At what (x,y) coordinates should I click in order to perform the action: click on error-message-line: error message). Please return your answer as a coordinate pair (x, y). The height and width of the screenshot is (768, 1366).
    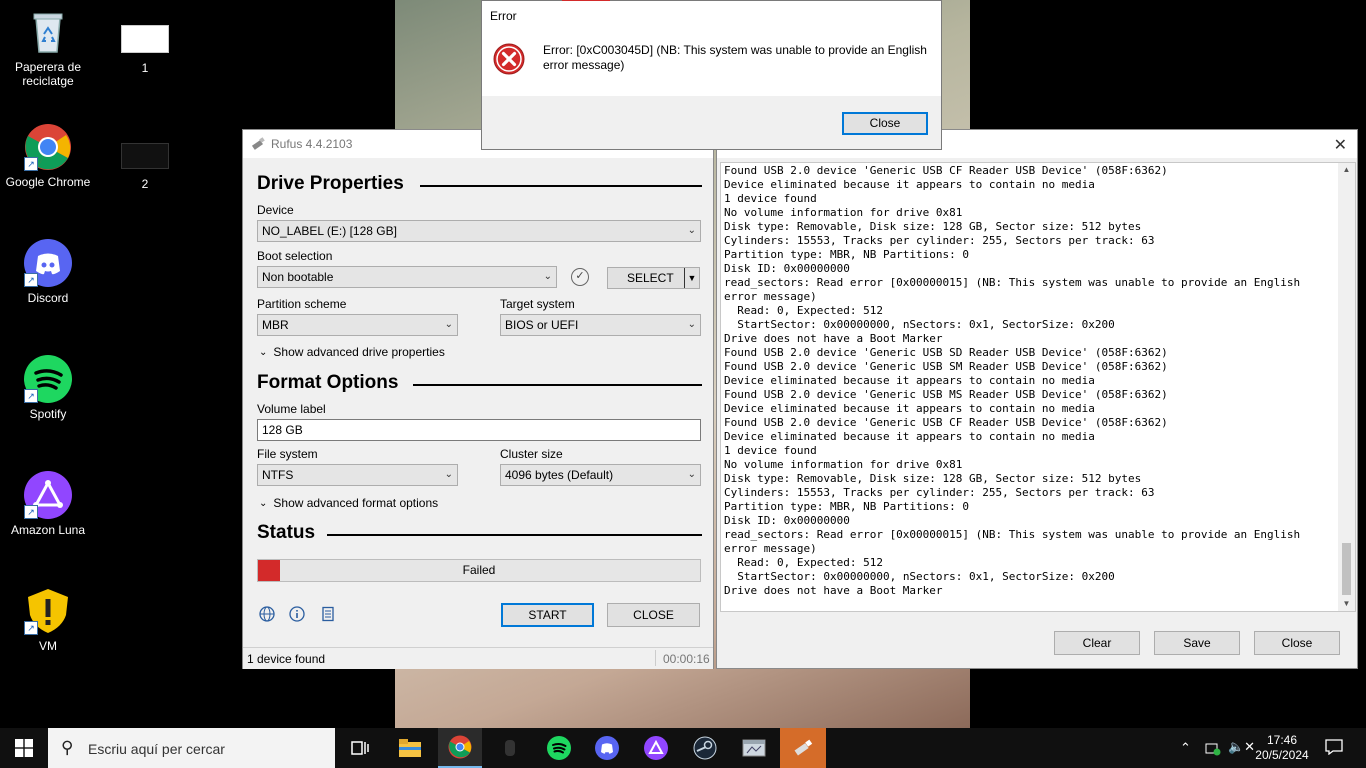
    Looking at the image, I should click on (584, 65).